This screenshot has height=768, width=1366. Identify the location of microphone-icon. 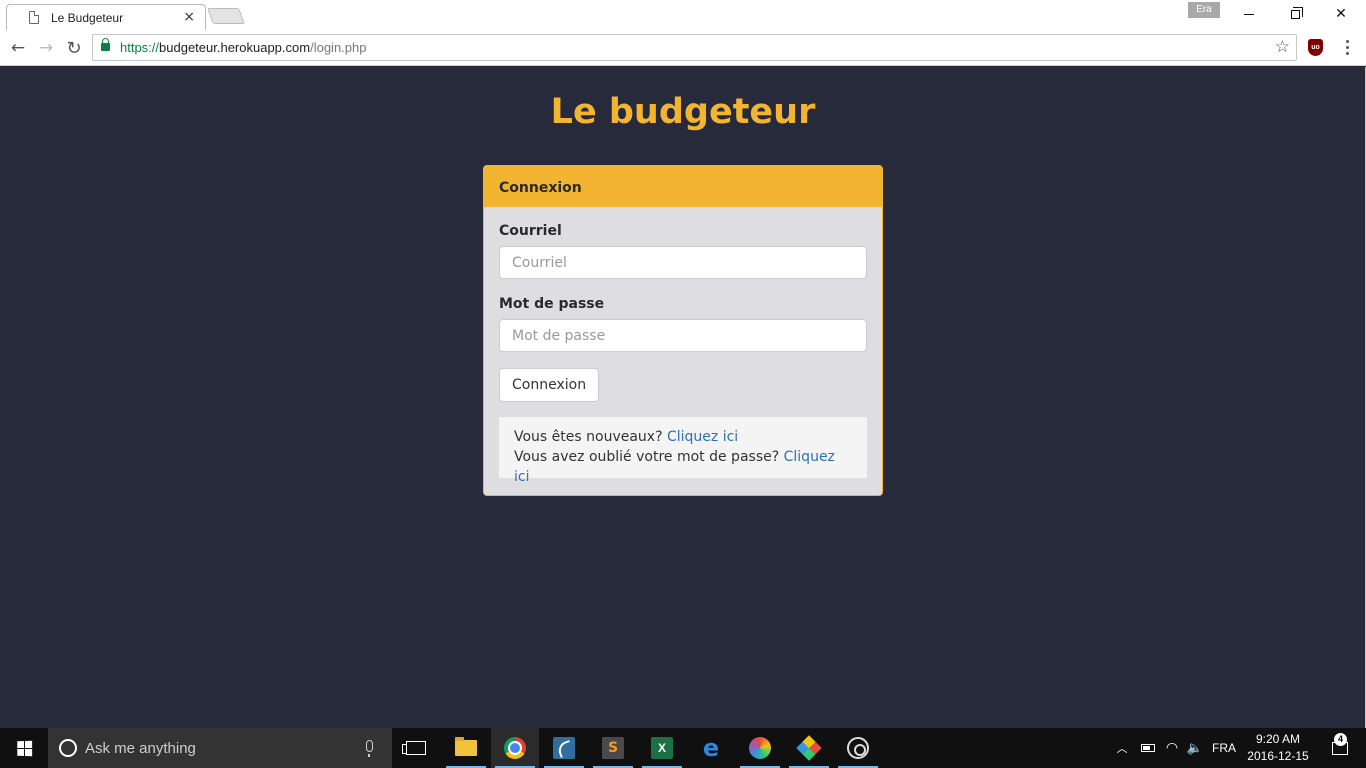
(369, 748).